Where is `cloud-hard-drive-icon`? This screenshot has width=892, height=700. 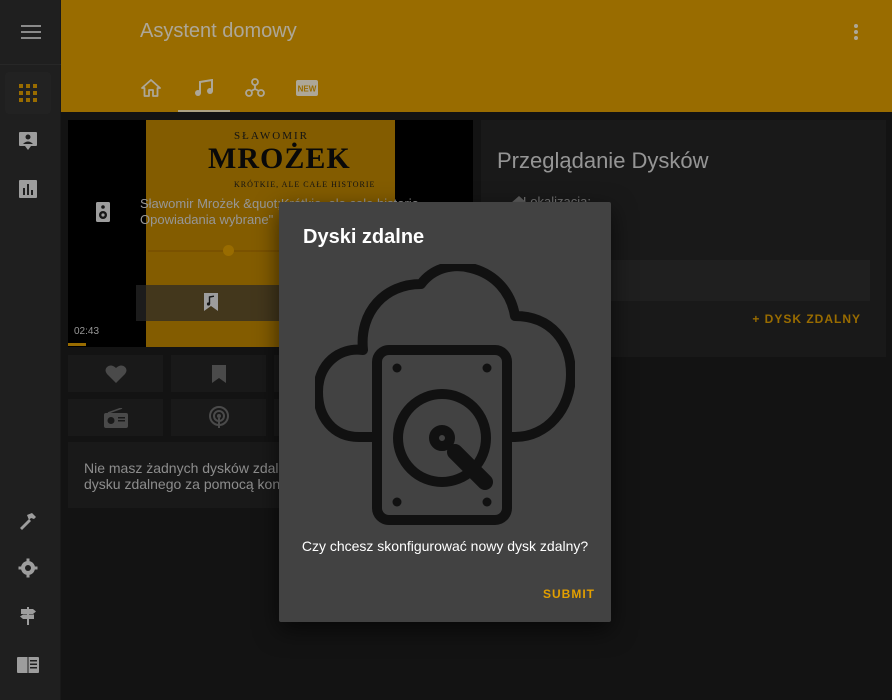
cloud-hard-drive-icon is located at coordinates (444, 393).